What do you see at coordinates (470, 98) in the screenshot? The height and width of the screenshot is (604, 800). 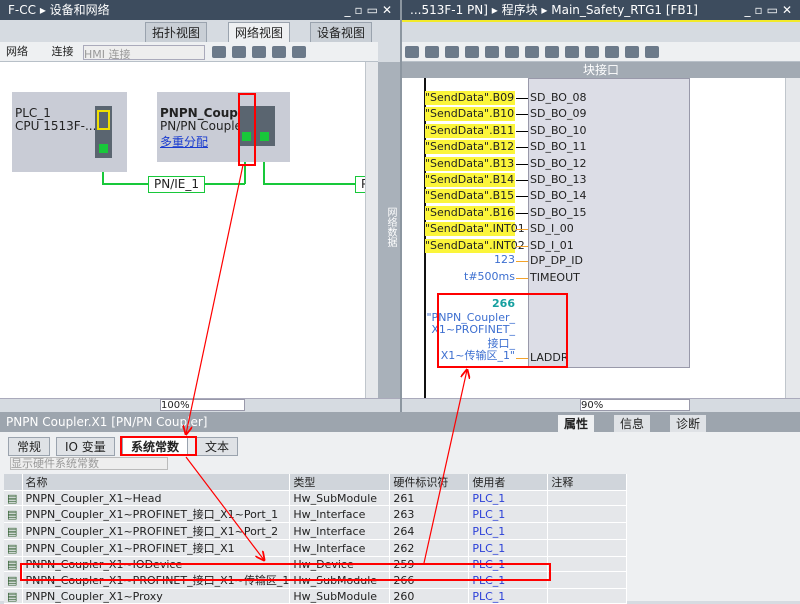 I see `param-actual: "SendData".B09` at bounding box center [470, 98].